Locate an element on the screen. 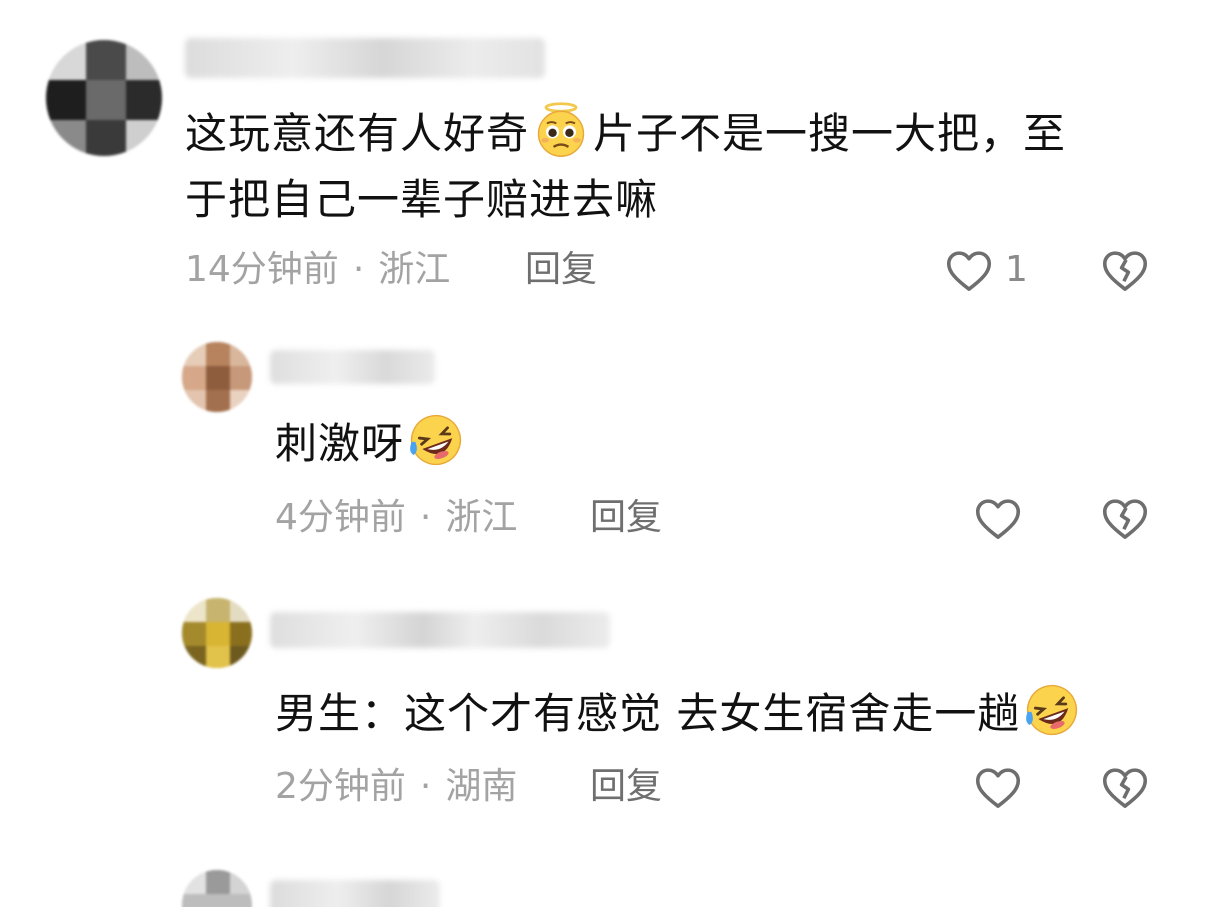 The height and width of the screenshot is (907, 1209). comment-text: 刺激呀 is located at coordinates (371, 443).